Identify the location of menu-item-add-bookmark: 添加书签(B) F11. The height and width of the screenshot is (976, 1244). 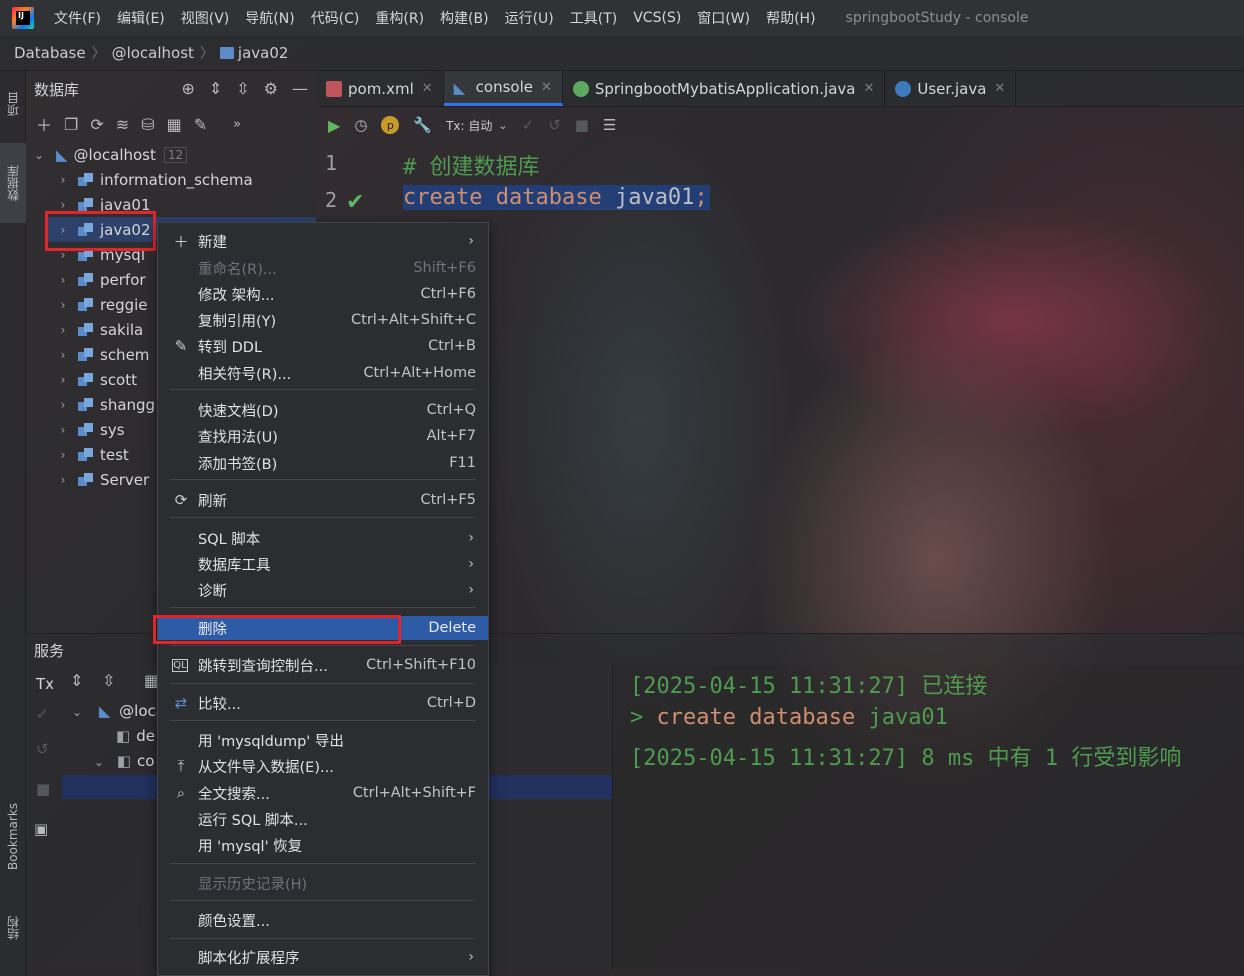
(323, 463).